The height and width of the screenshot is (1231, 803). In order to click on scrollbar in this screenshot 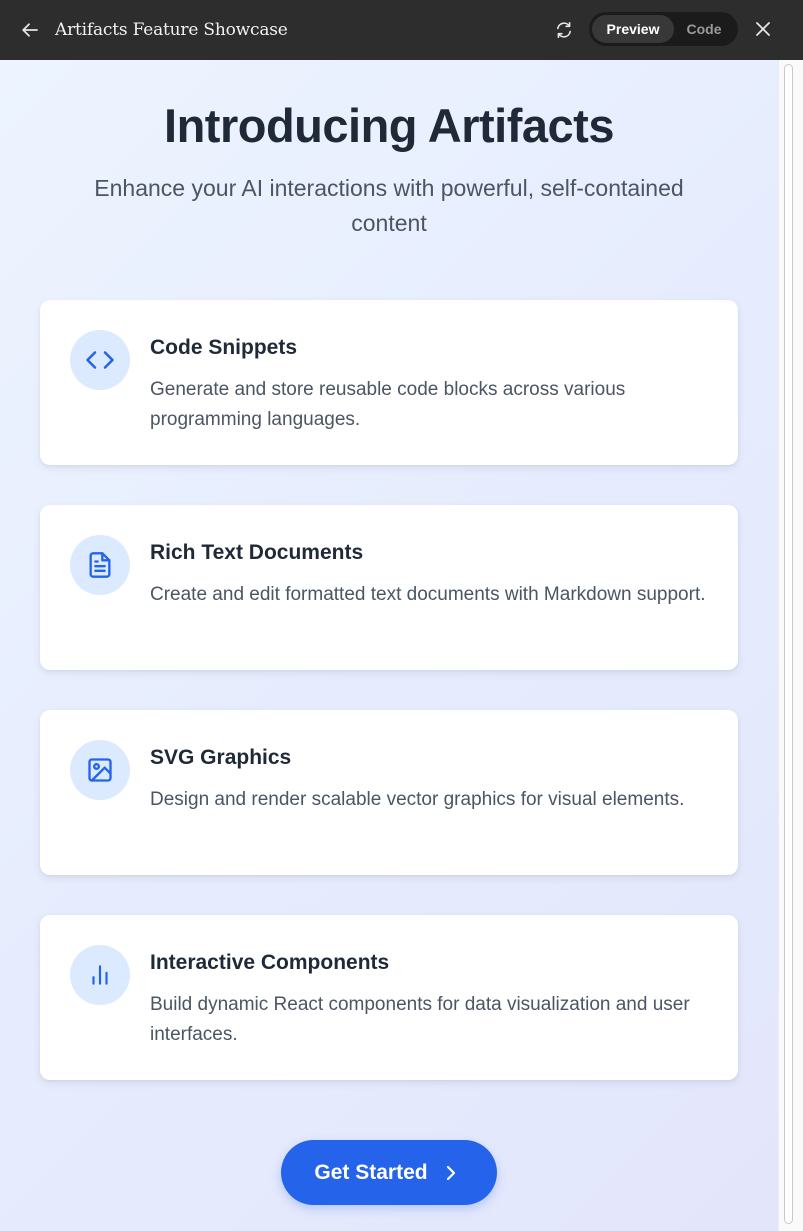, I will do `click(790, 645)`.